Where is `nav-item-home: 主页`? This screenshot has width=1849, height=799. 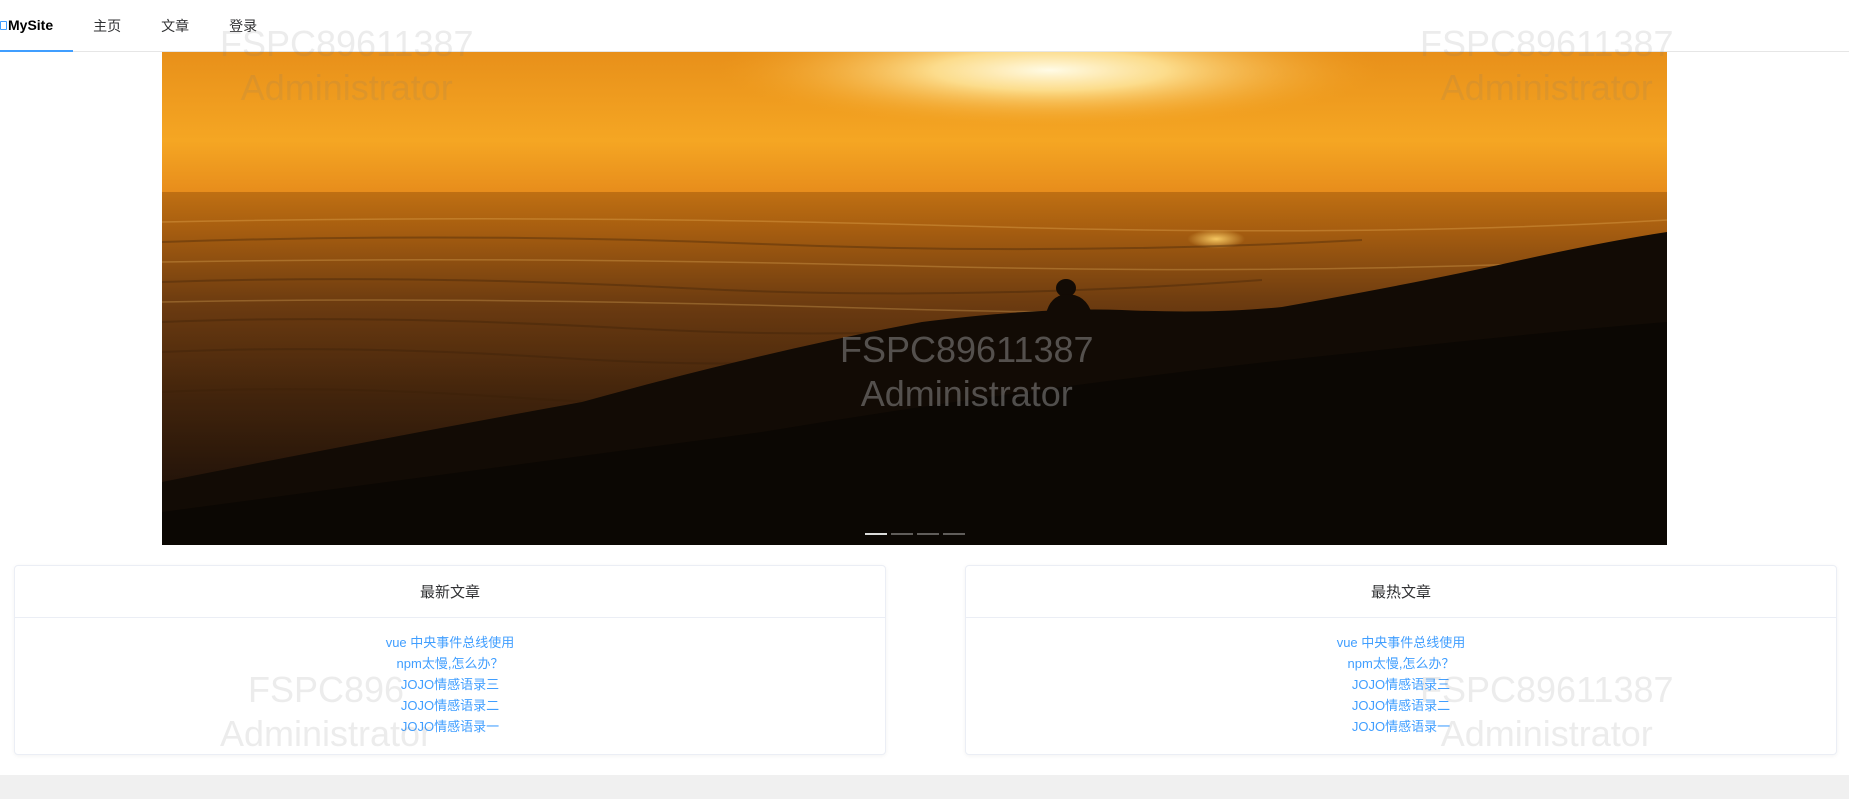 nav-item-home: 主页 is located at coordinates (107, 26).